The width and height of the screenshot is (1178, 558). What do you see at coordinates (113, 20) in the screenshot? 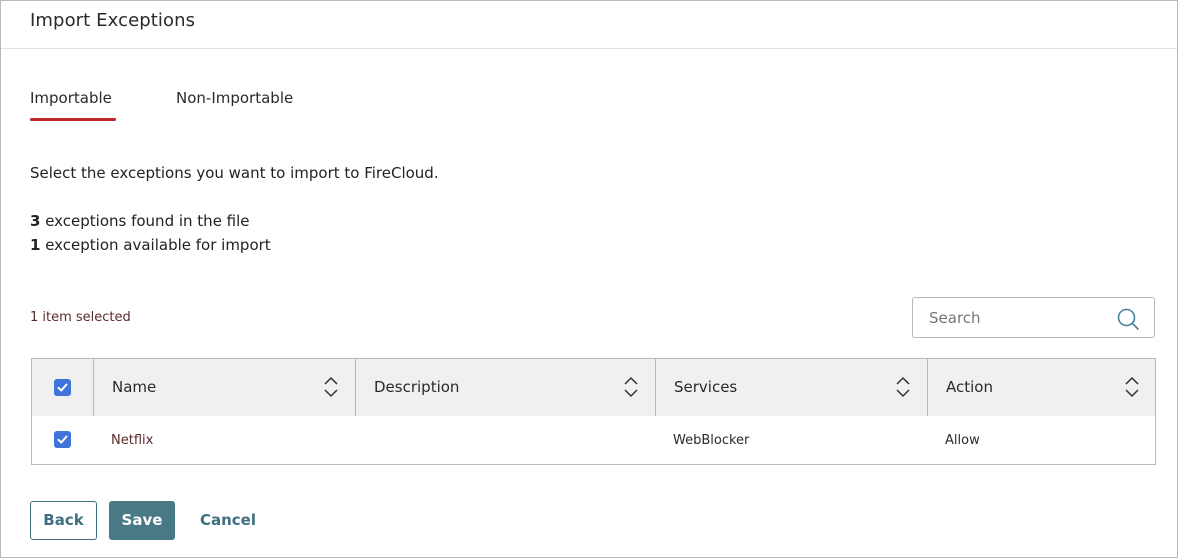
I see `page-title: Import Exceptions` at bounding box center [113, 20].